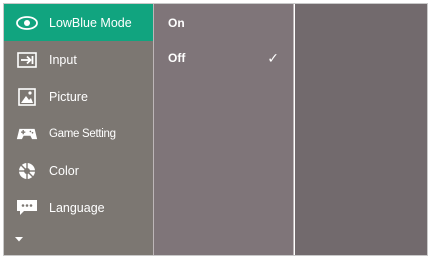  I want to click on menu-item-language: Language, so click(78, 207).